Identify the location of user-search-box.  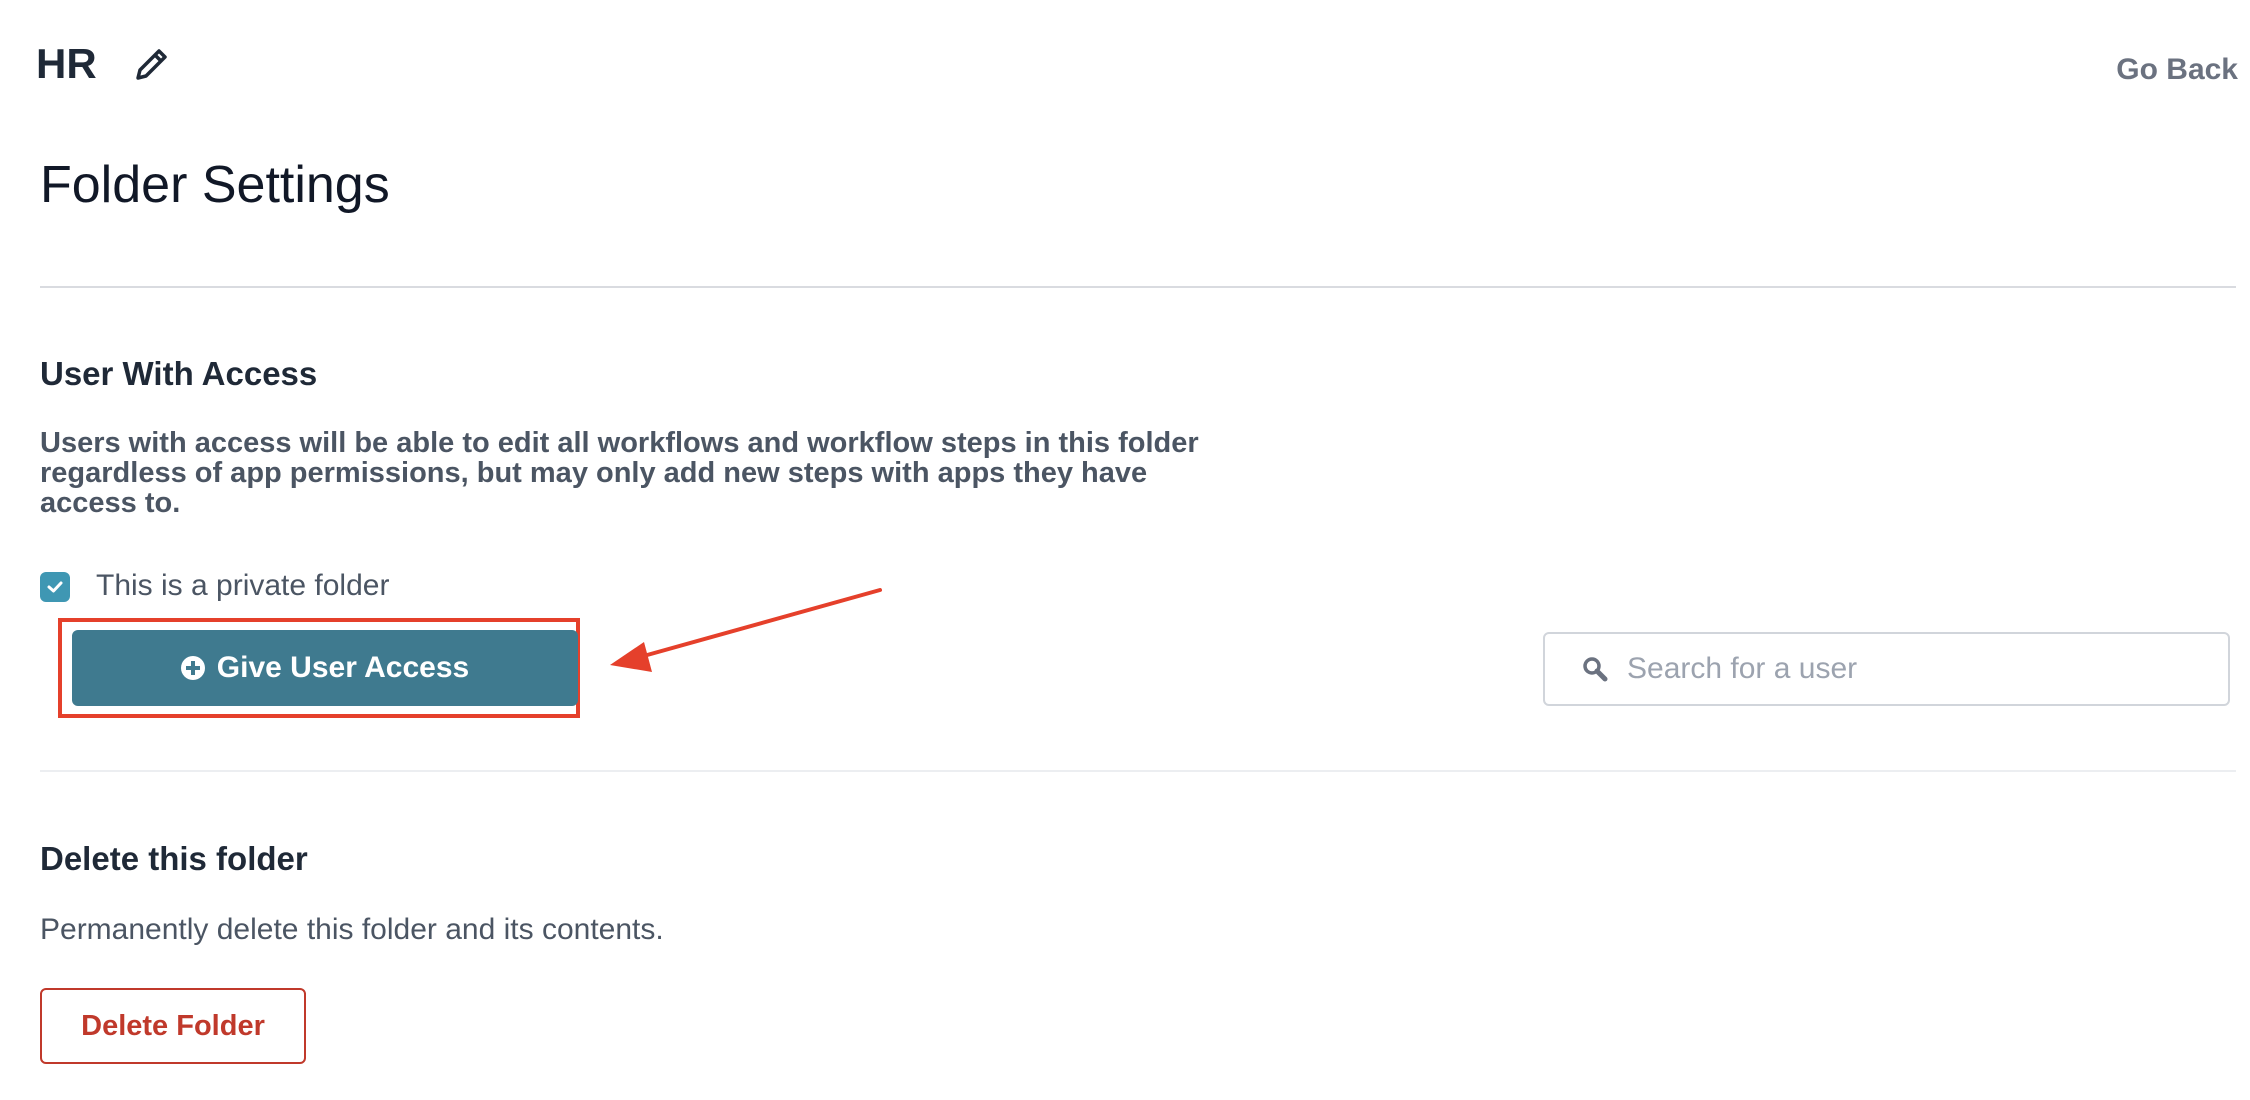
(1886, 669).